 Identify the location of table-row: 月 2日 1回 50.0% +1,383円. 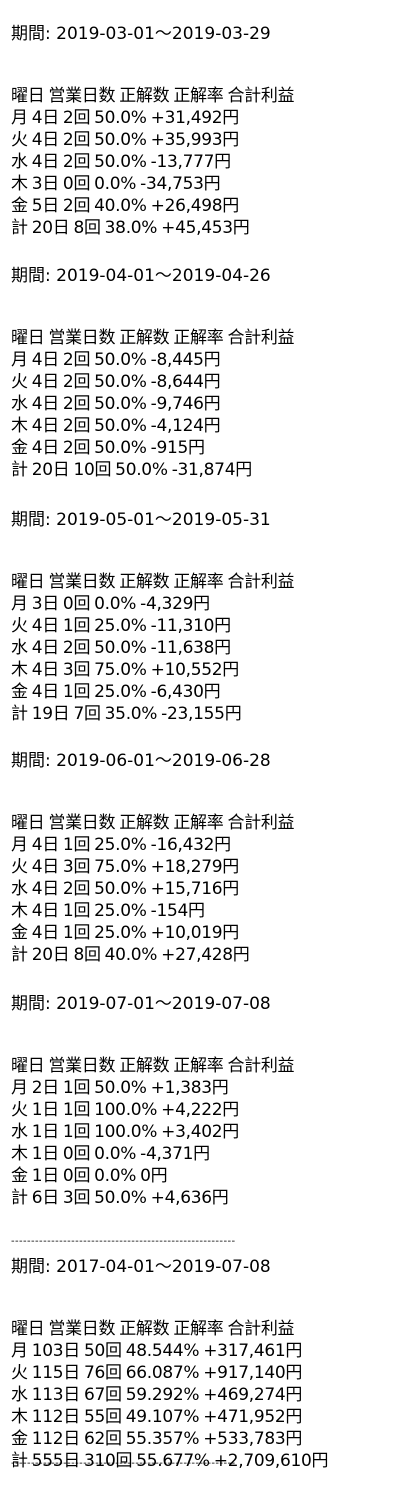
(205, 1088).